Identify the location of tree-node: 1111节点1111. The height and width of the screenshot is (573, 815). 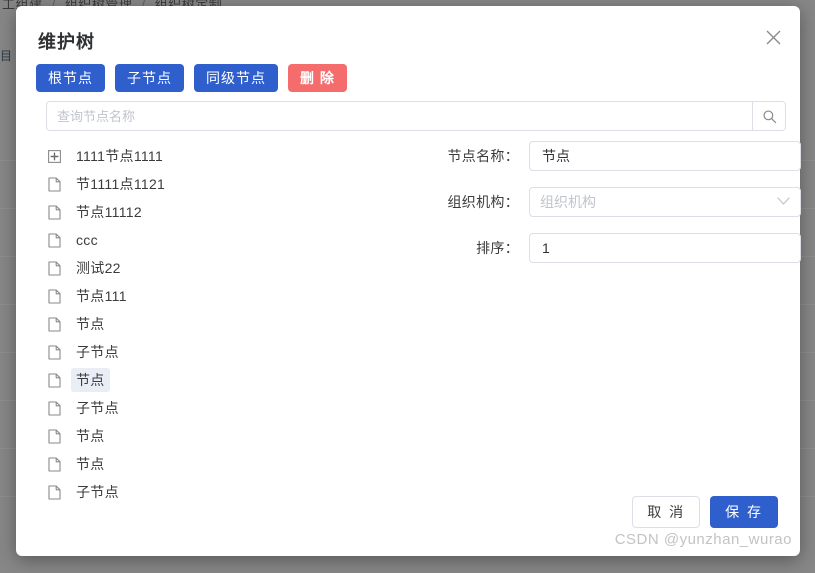
(231, 156).